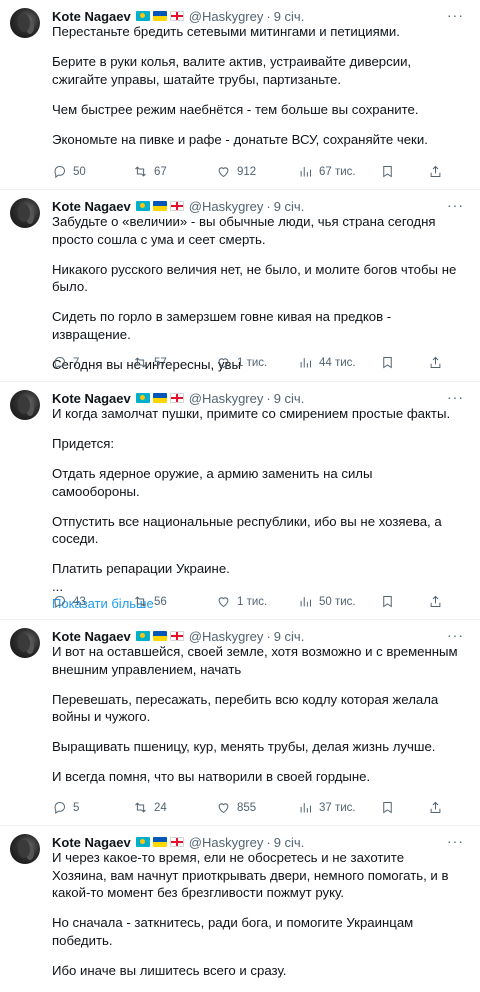  I want to click on views-button: 44 тис., so click(327, 362).